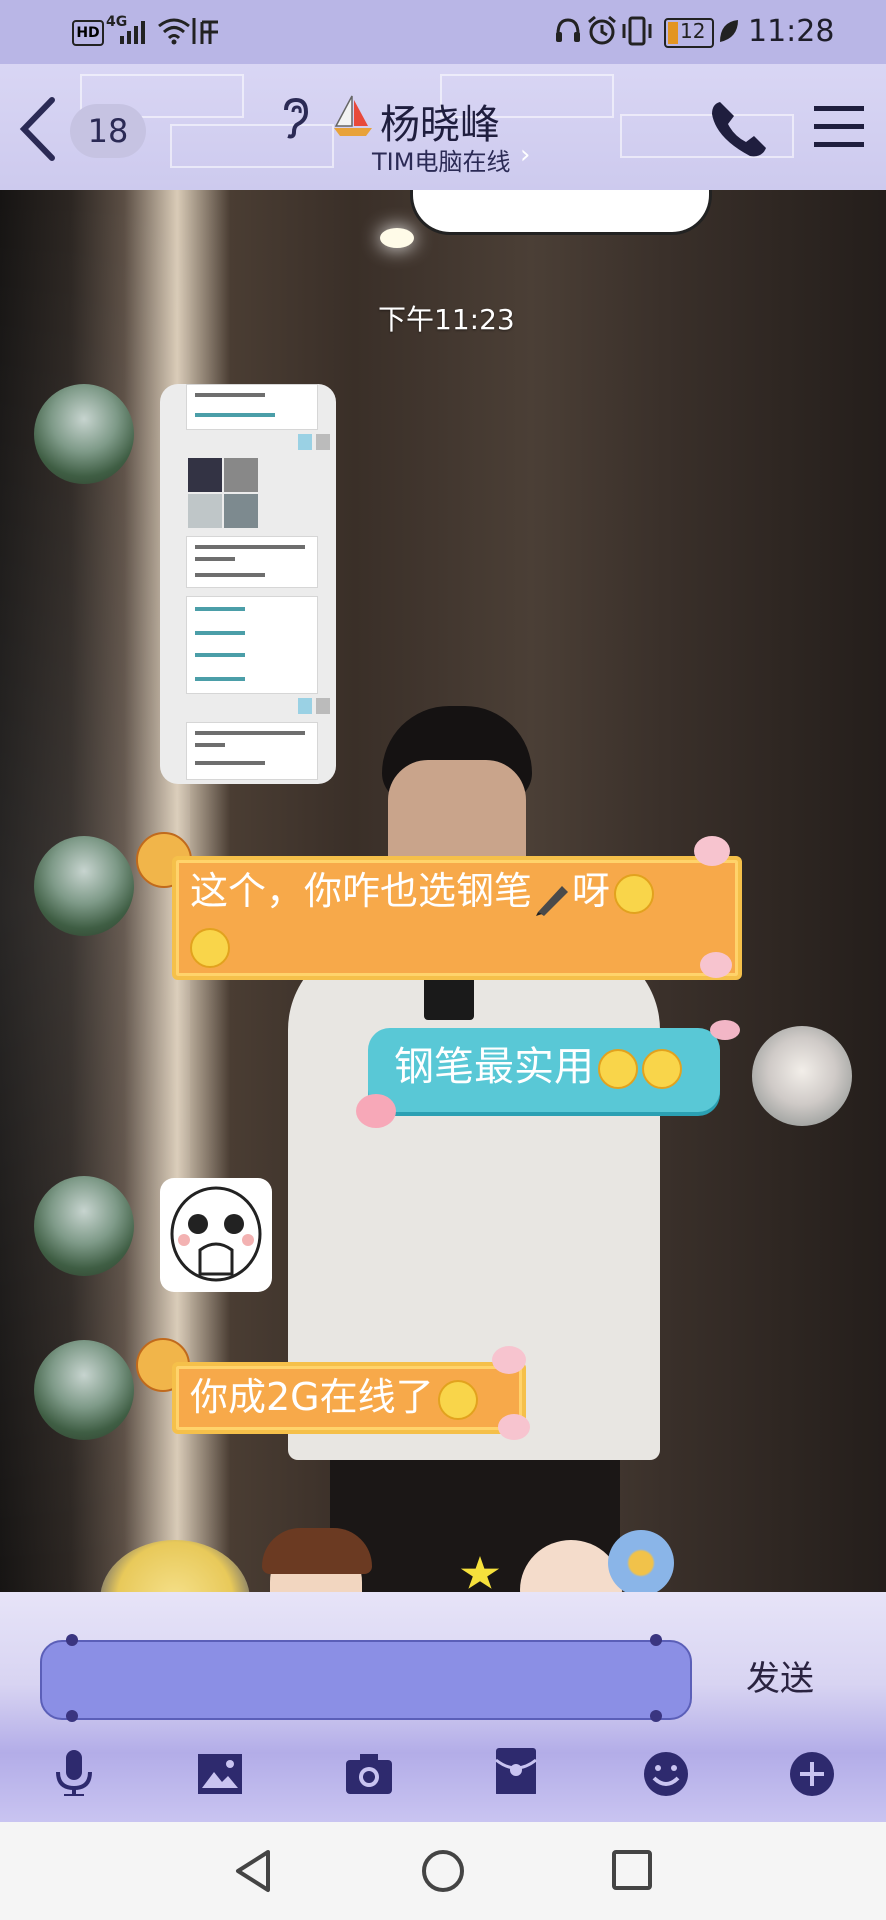 The width and height of the screenshot is (886, 1920). What do you see at coordinates (441, 159) in the screenshot?
I see `contact-status: TIM电脑在线` at bounding box center [441, 159].